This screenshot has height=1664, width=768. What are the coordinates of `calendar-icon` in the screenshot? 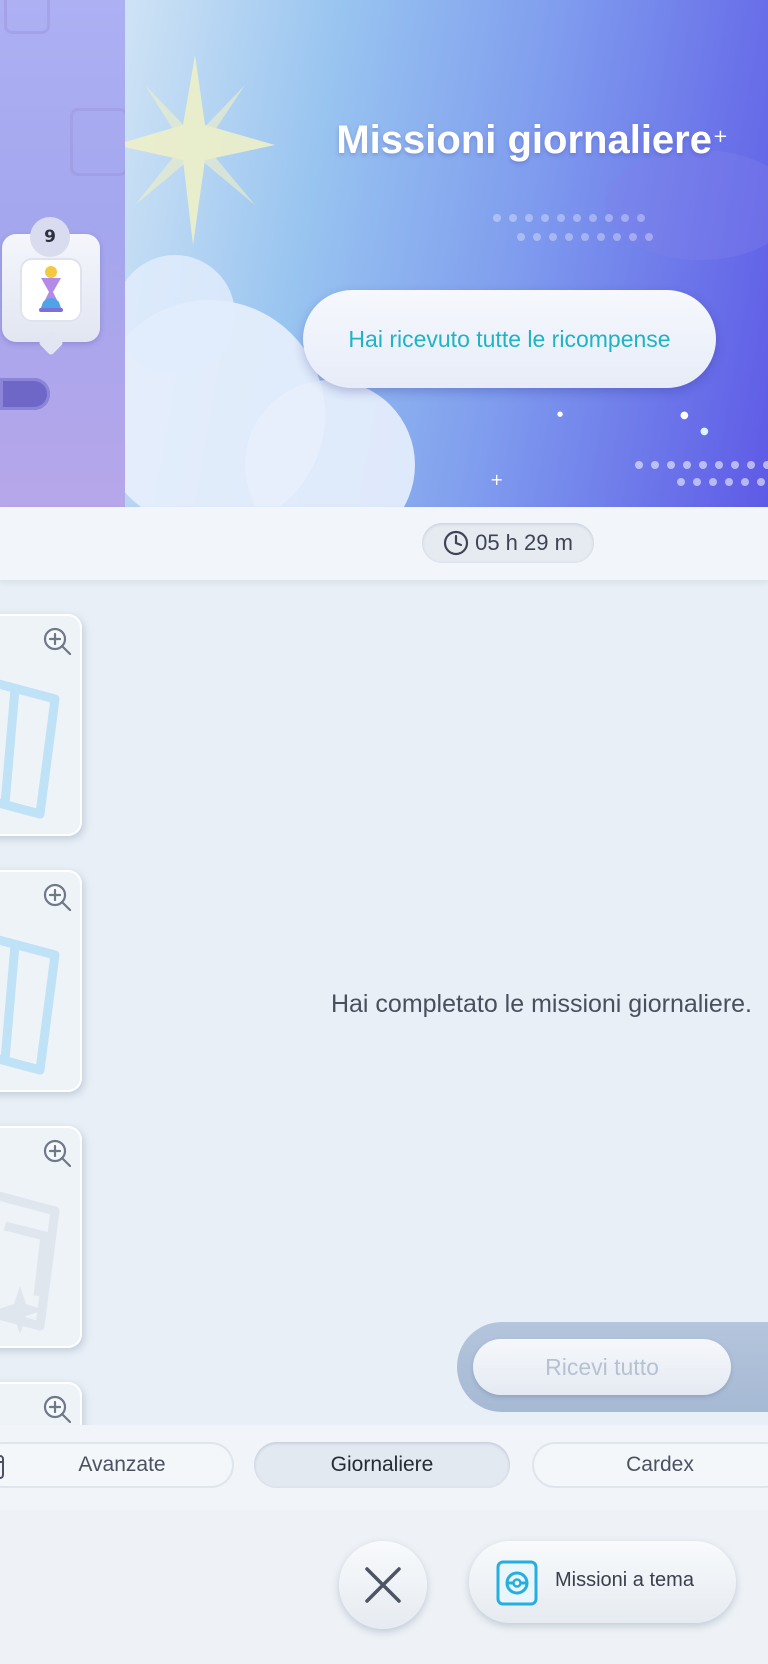 It's located at (2, 1467).